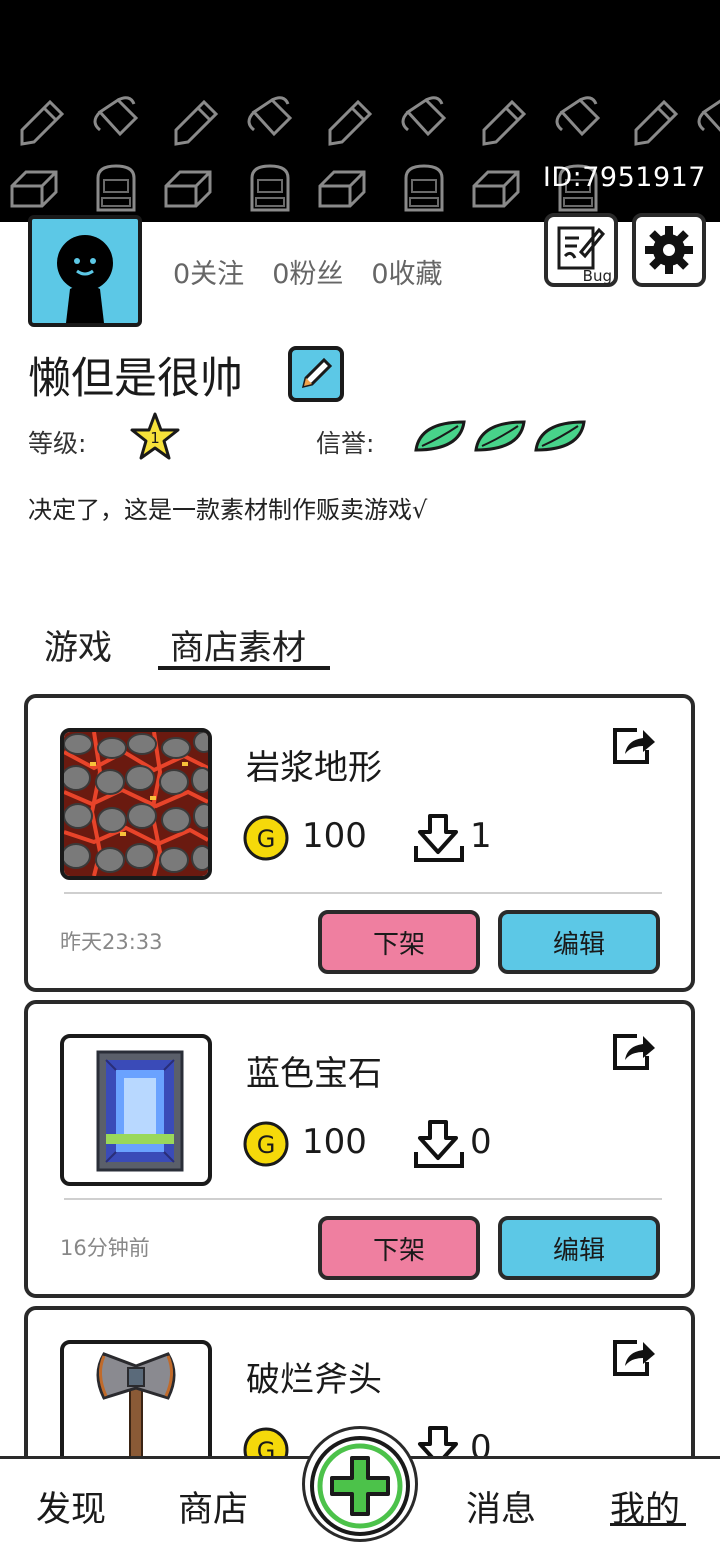  Describe the element at coordinates (360, 1486) in the screenshot. I see `add-button` at that location.